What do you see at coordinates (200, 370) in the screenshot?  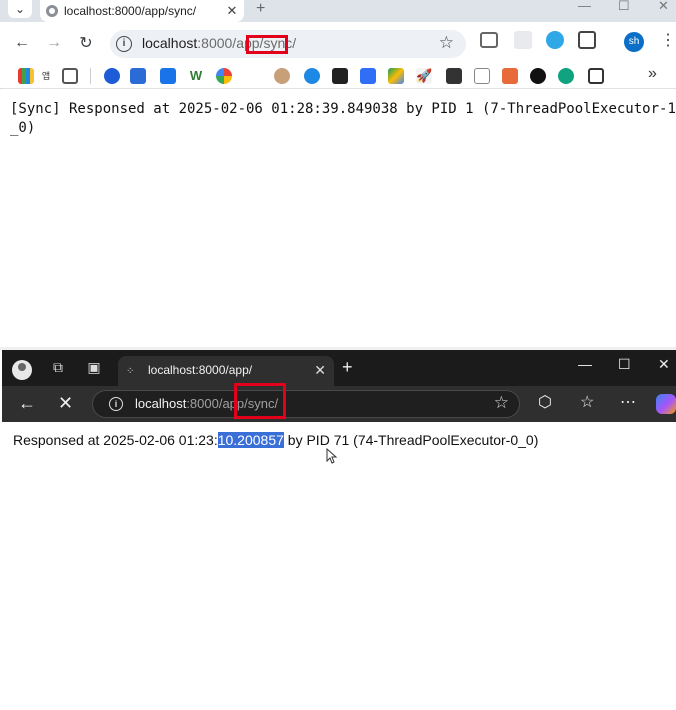 I see `tab-title: localhost:8000/app/` at bounding box center [200, 370].